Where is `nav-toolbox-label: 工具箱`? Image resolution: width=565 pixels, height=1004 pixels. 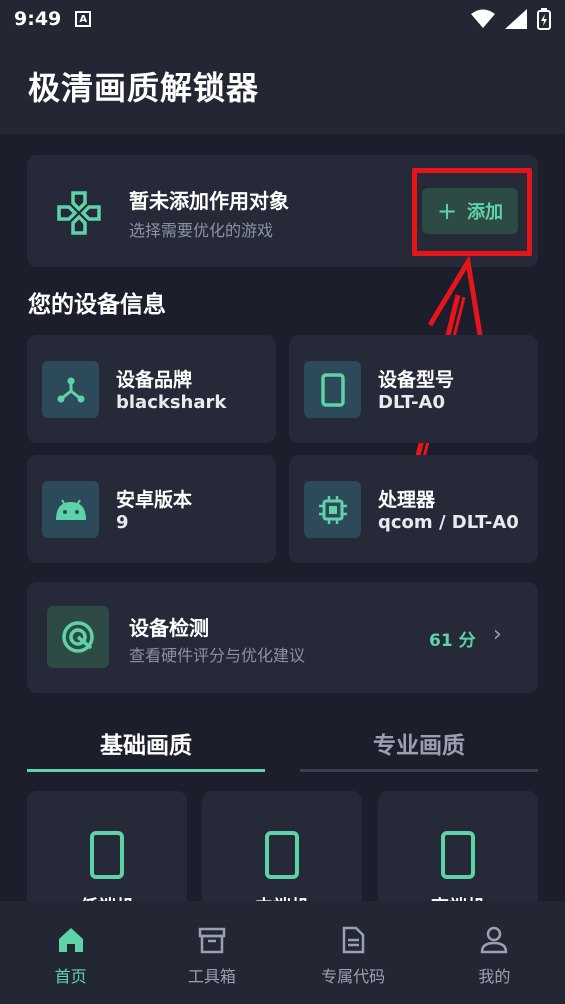 nav-toolbox-label: 工具箱 is located at coordinates (211, 976).